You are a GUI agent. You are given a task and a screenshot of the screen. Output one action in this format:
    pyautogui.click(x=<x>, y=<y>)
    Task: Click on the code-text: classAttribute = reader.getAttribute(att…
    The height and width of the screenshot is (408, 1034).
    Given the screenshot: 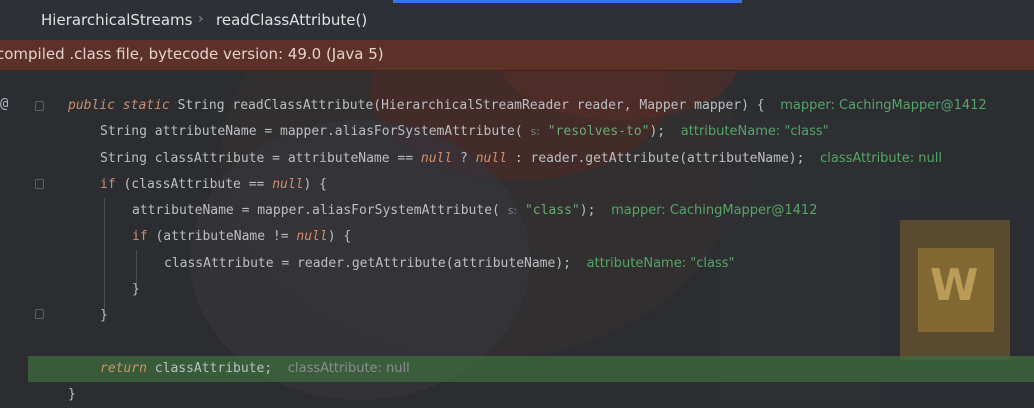 What is the action you would take?
    pyautogui.click(x=367, y=263)
    